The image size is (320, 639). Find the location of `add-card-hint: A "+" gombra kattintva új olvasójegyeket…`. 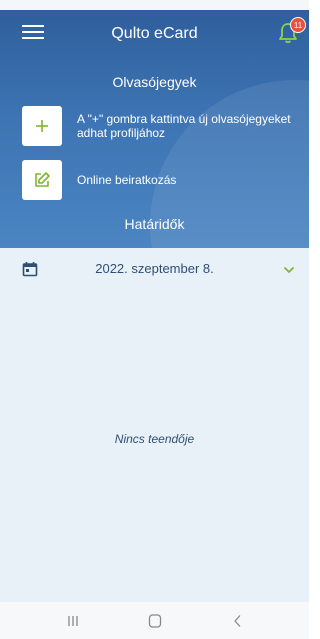

add-card-hint: A "+" gombra kattintva új olvasójegyeket… is located at coordinates (184, 126).